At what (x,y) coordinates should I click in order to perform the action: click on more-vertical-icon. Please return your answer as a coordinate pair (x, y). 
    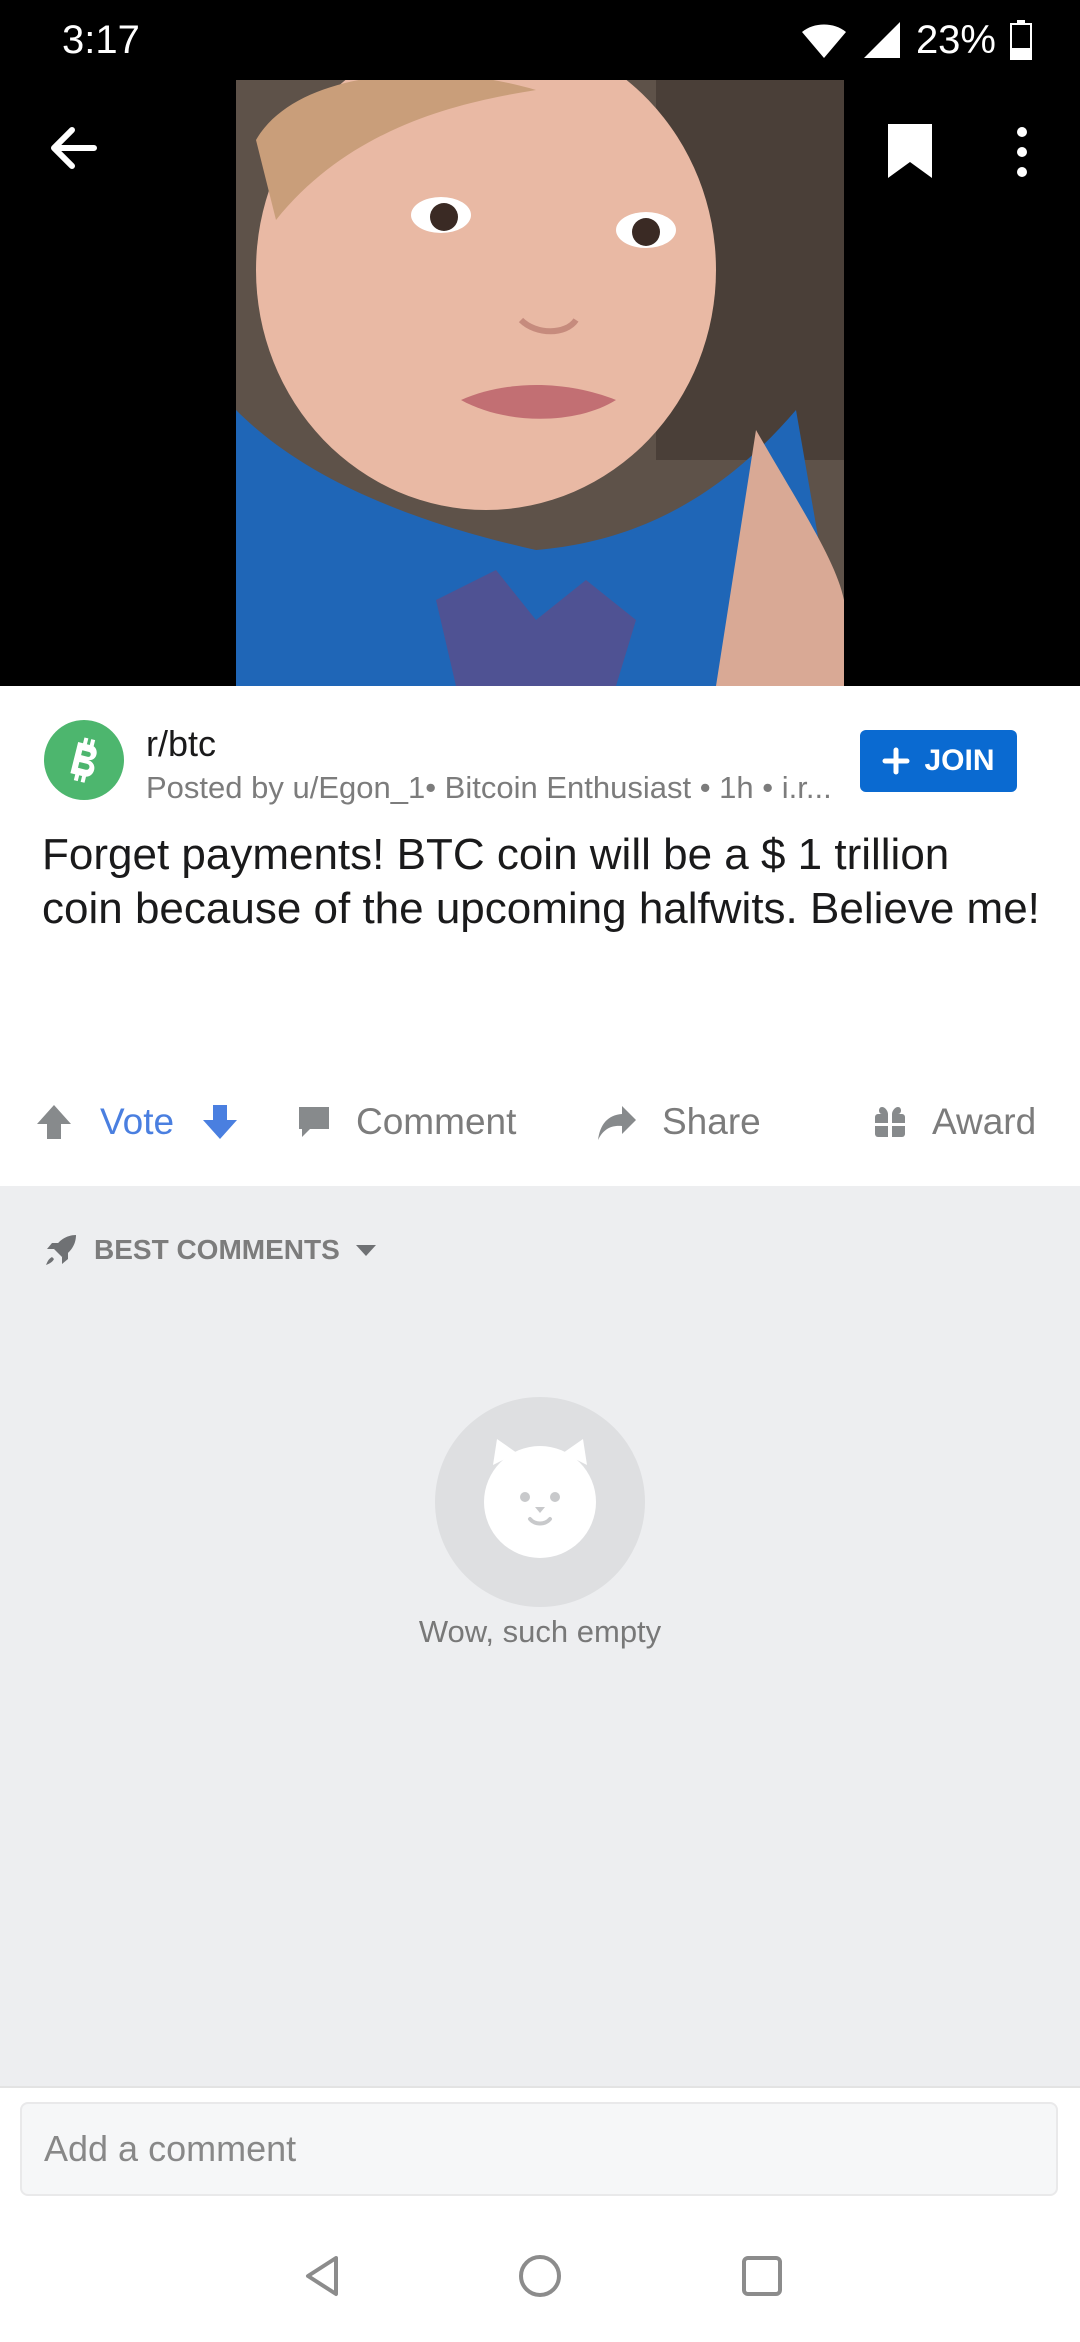
    Looking at the image, I should click on (1022, 152).